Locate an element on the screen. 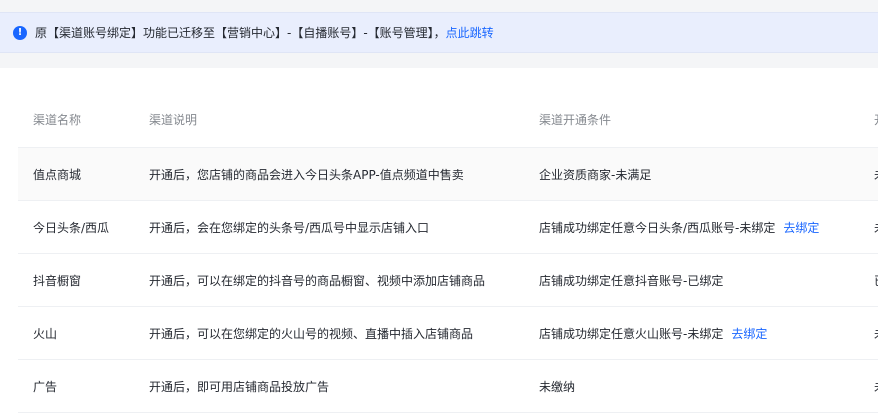 The height and width of the screenshot is (416, 878). channel-name: 今日头条/西瓜 is located at coordinates (71, 227).